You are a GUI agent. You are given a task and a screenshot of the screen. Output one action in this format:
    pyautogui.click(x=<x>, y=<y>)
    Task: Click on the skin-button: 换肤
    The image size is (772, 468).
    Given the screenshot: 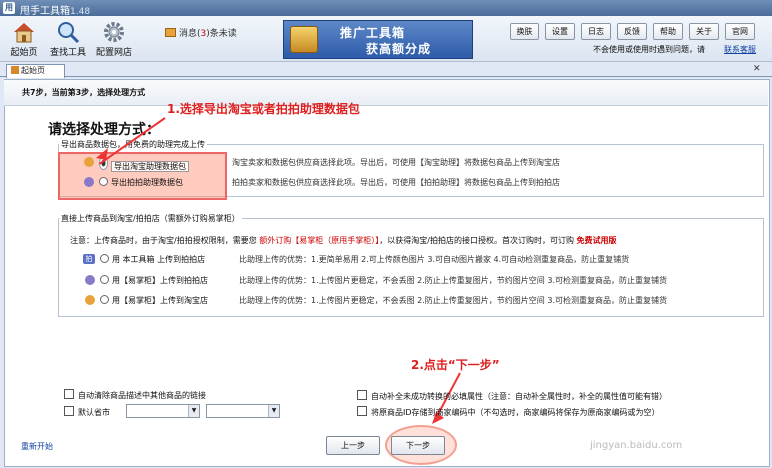 What is the action you would take?
    pyautogui.click(x=524, y=31)
    